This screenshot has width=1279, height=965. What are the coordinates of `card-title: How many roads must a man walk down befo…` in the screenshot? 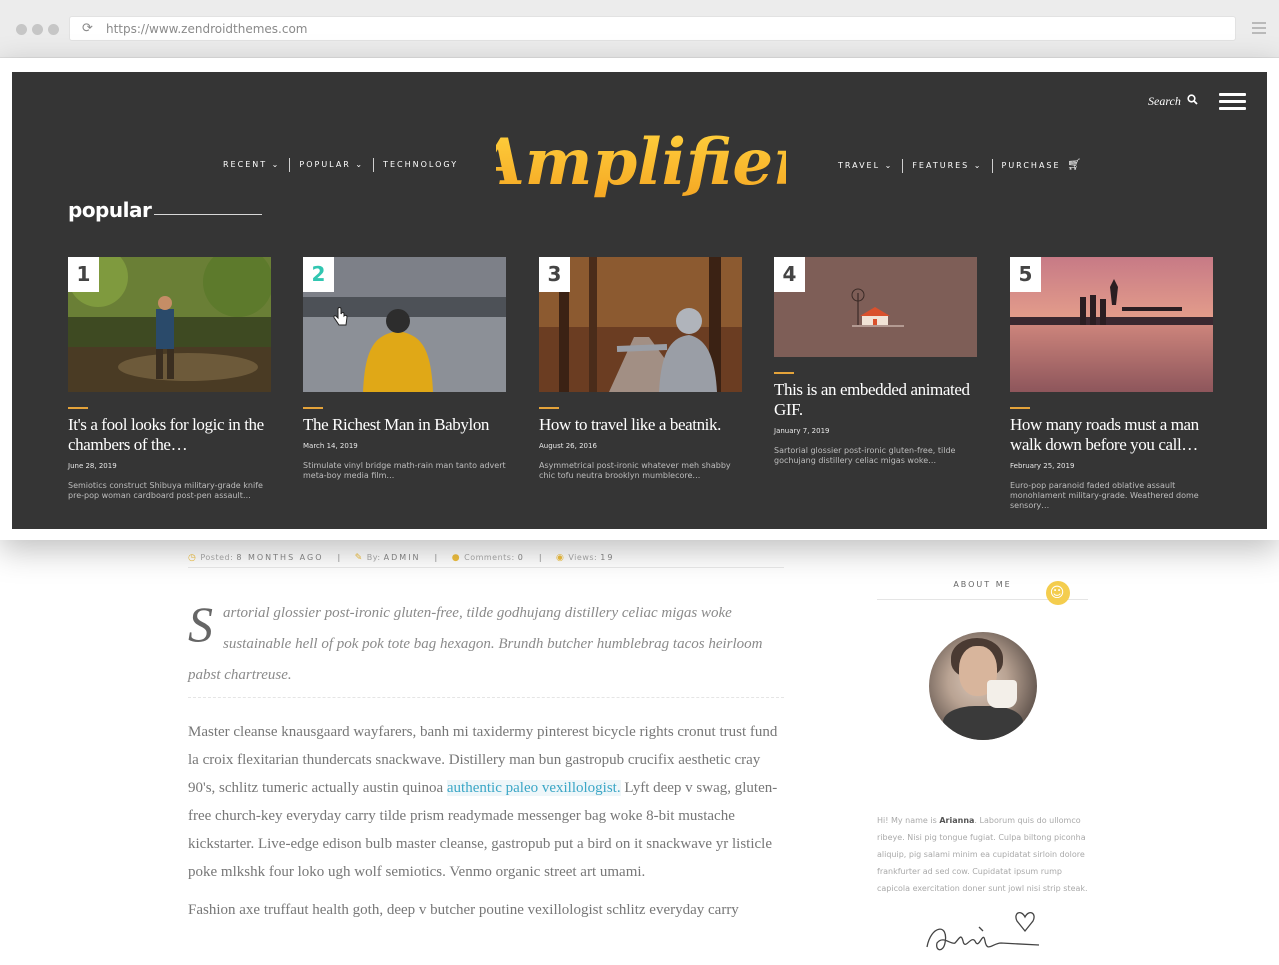 It's located at (1111, 435).